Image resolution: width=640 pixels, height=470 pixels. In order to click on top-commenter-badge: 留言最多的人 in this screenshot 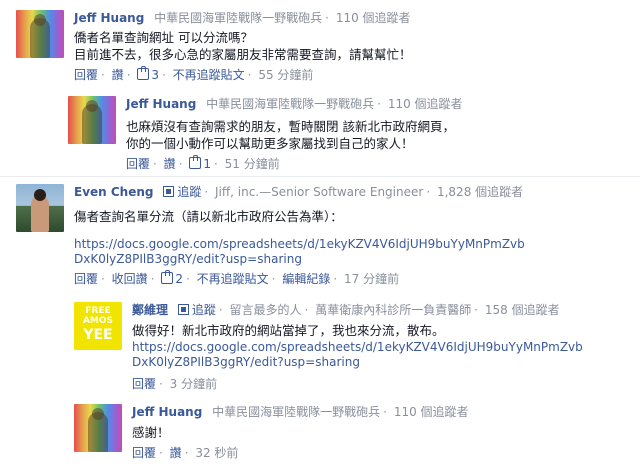, I will do `click(265, 310)`.